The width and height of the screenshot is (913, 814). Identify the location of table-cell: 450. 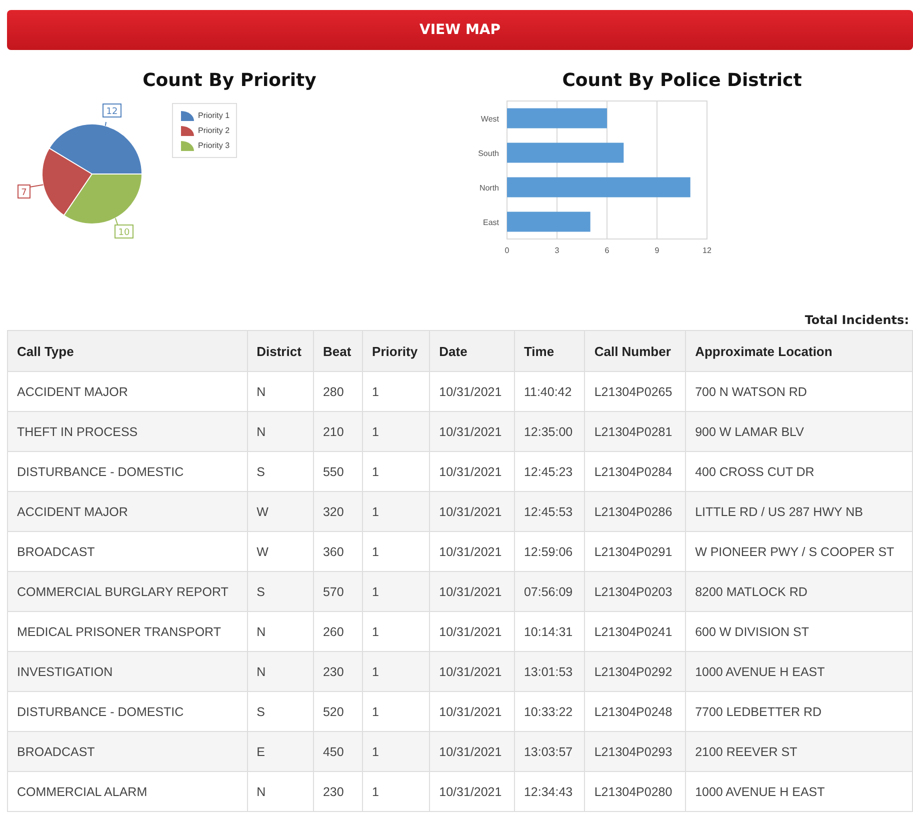
(338, 752).